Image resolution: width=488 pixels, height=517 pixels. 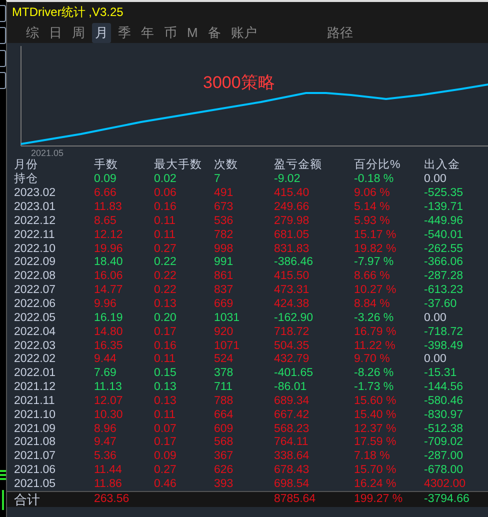 What do you see at coordinates (224, 291) in the screenshot?
I see `table-cell-text: 837` at bounding box center [224, 291].